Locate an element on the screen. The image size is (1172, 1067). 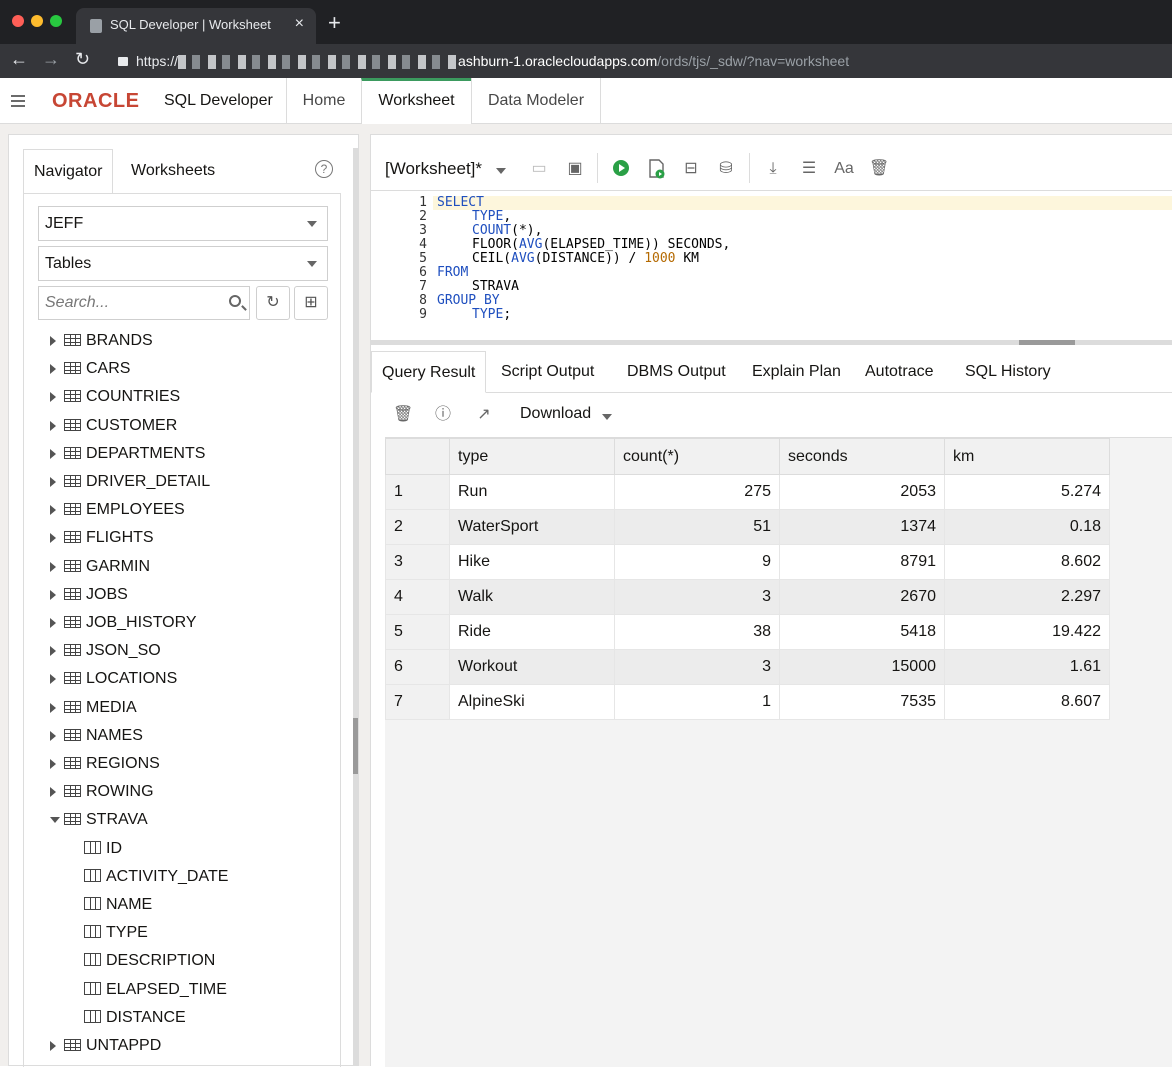
table-row: 2 WaterSport 51 1374 0.18 is located at coordinates (747, 527).